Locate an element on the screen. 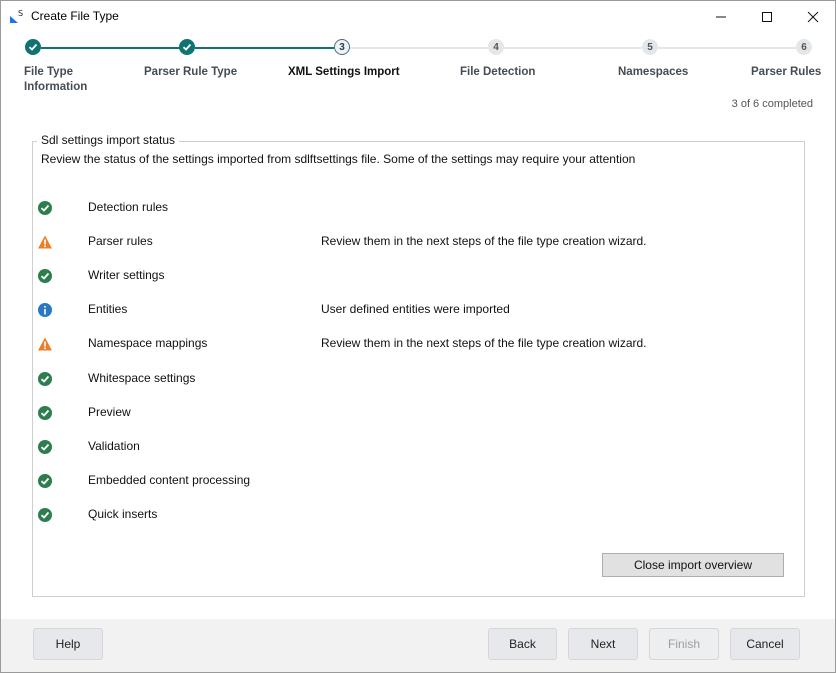  step-3-label: XML Settings Import is located at coordinates (344, 72).